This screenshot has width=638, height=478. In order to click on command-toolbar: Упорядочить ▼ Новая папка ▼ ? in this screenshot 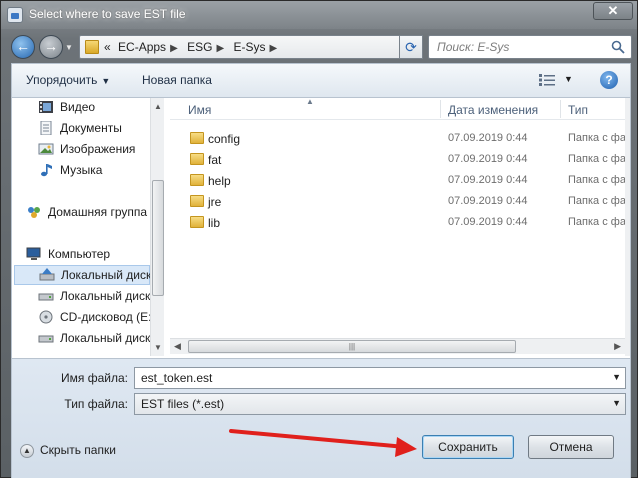, I will do `click(321, 80)`.